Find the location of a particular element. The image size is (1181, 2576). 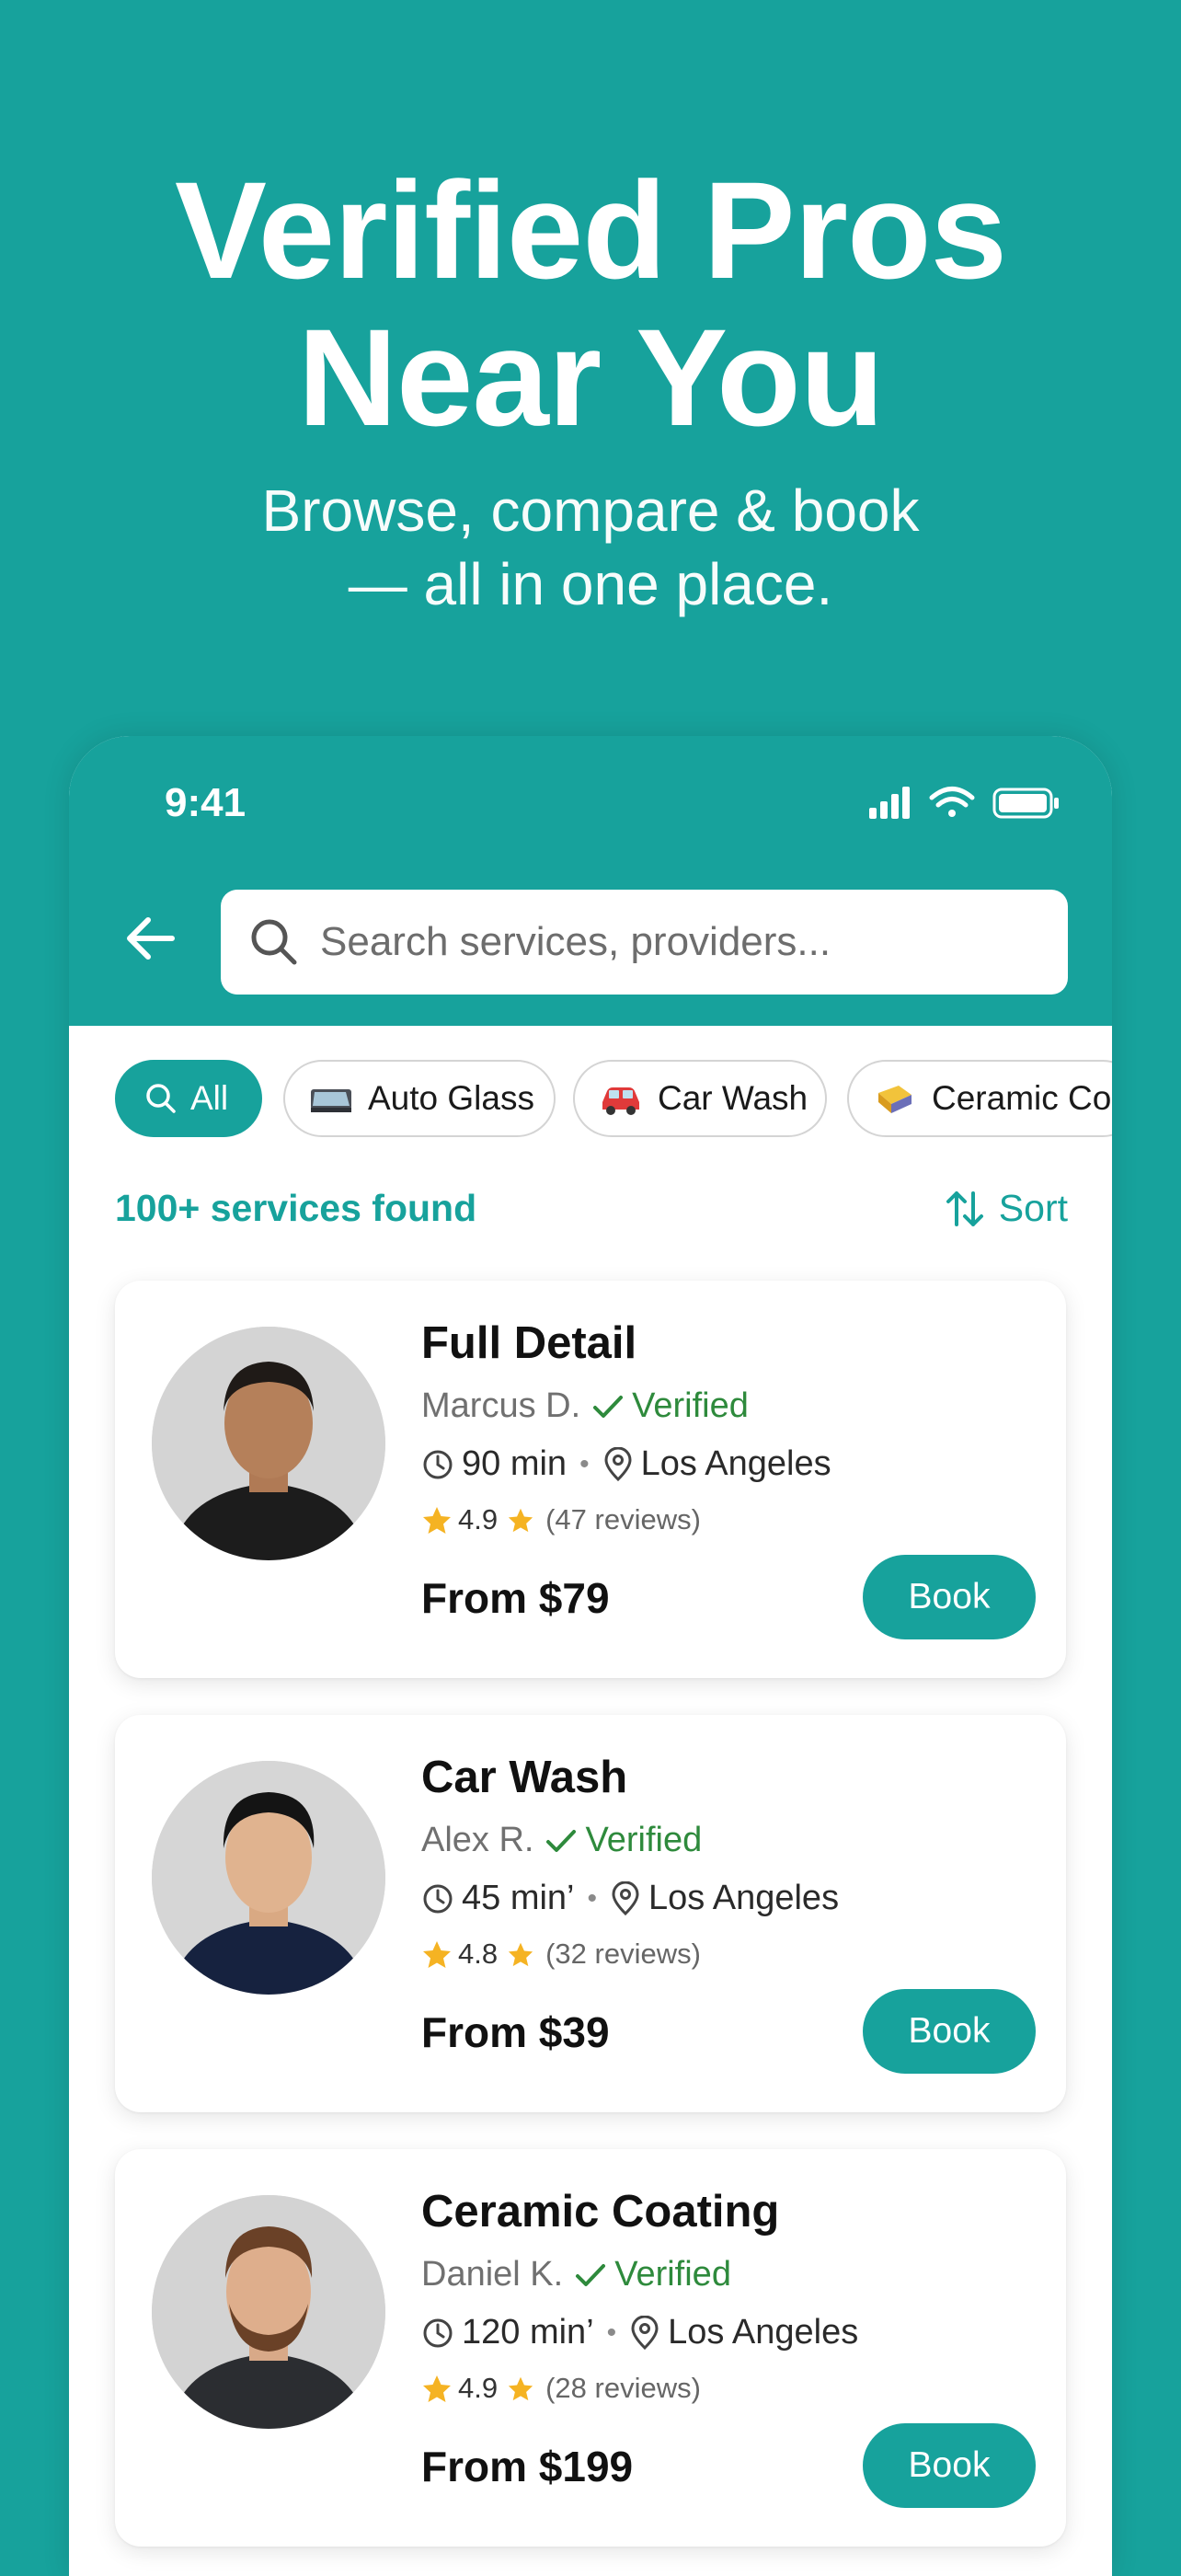

review-count: (28 reviews) is located at coordinates (623, 2388).